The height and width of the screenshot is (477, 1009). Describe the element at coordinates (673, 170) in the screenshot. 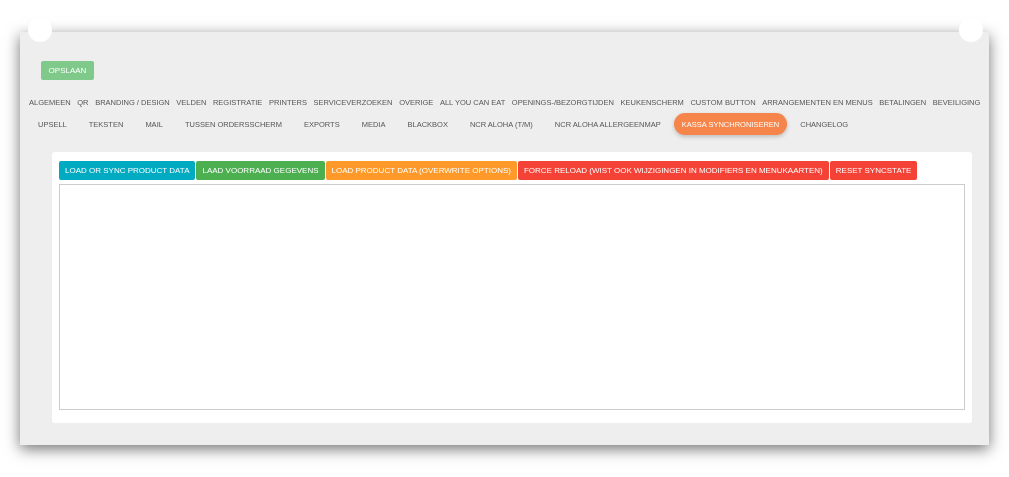

I see `action-button: FORCE RELOAD (WIST OOK WIJZIGINGEN IN MODIFIERS EN MENUKAARTEN)` at that location.